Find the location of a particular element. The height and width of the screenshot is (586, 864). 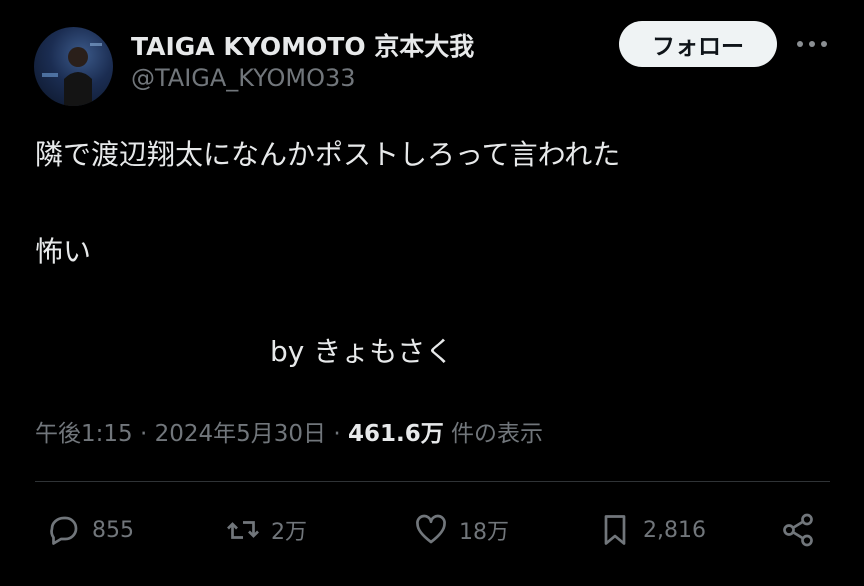

avatar-image is located at coordinates (72, 74).